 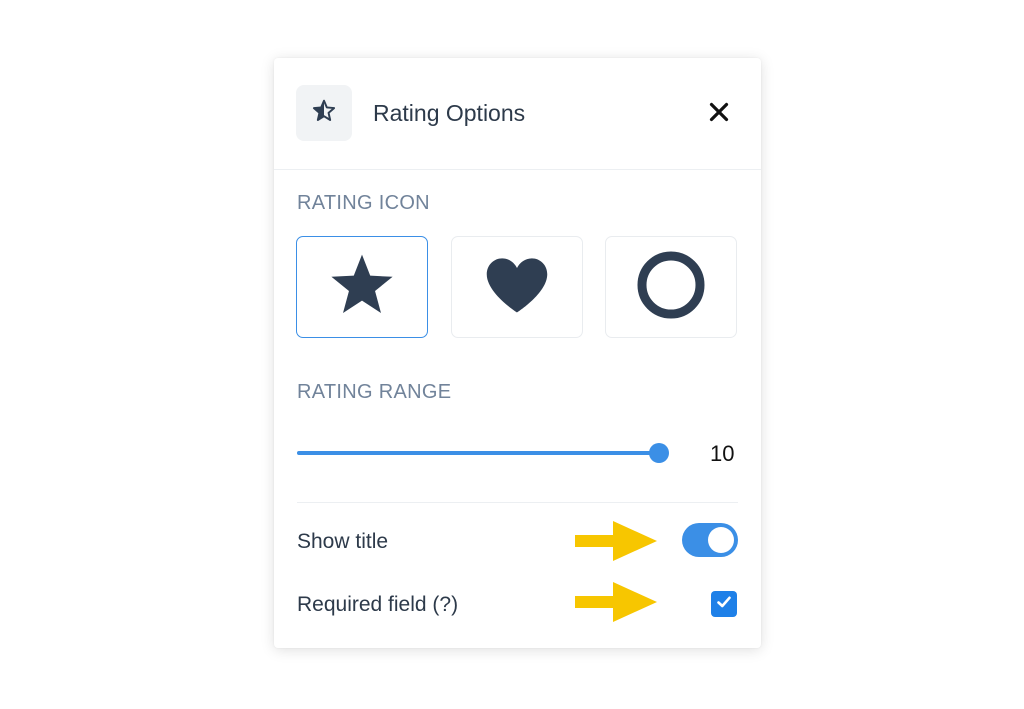 I want to click on required-field-checkbox, so click(x=724, y=604).